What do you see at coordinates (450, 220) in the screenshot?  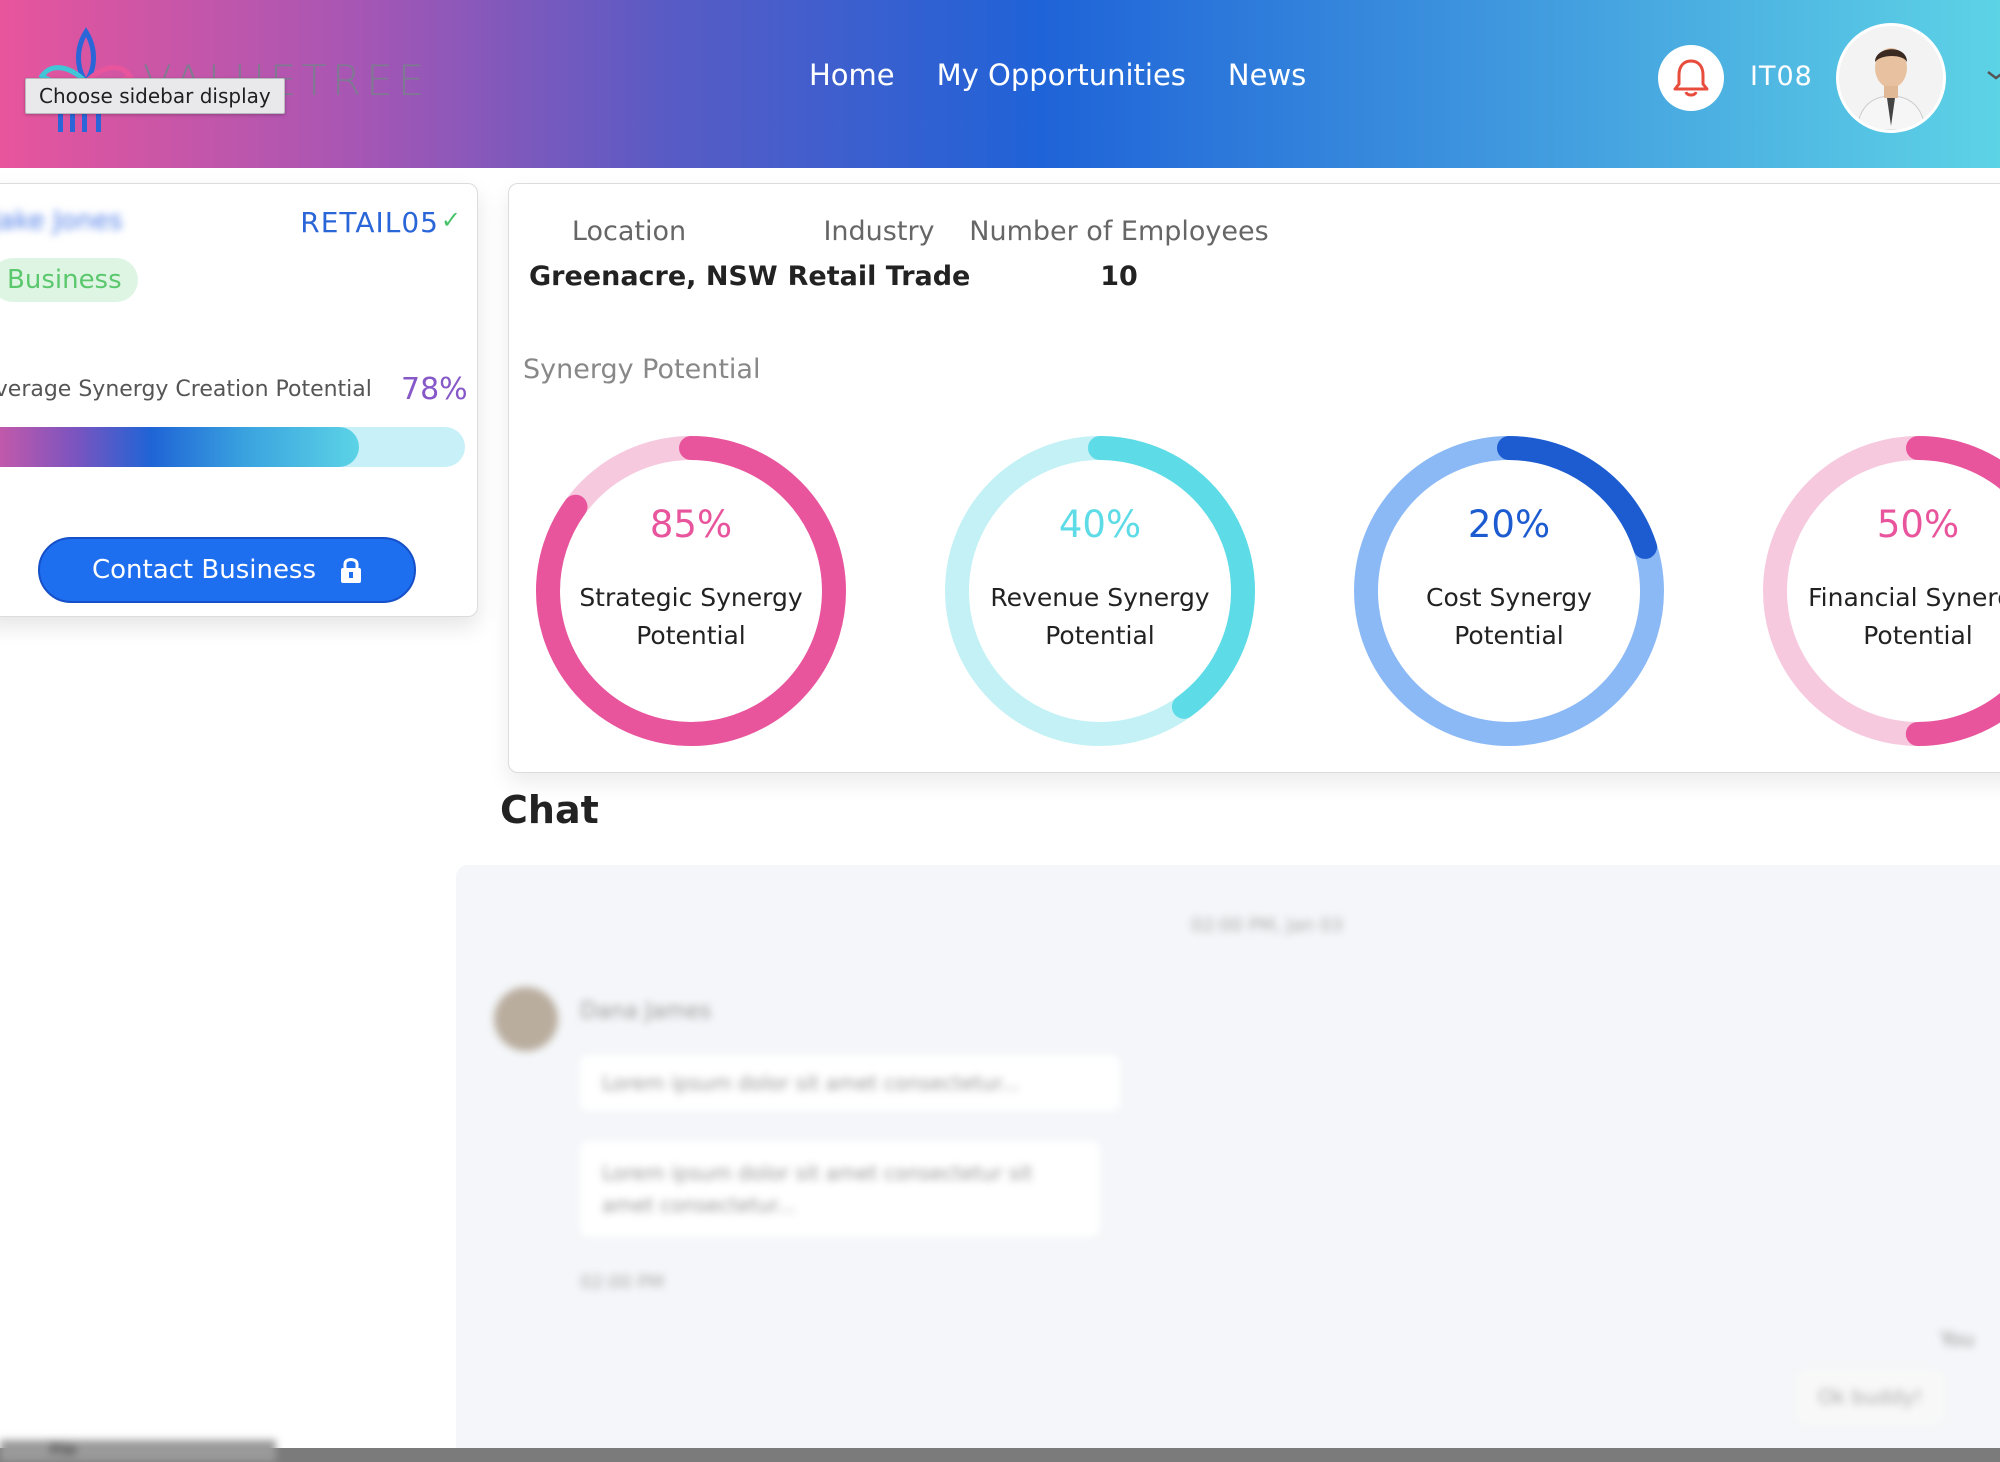 I see `verified-check-icon: ✓` at bounding box center [450, 220].